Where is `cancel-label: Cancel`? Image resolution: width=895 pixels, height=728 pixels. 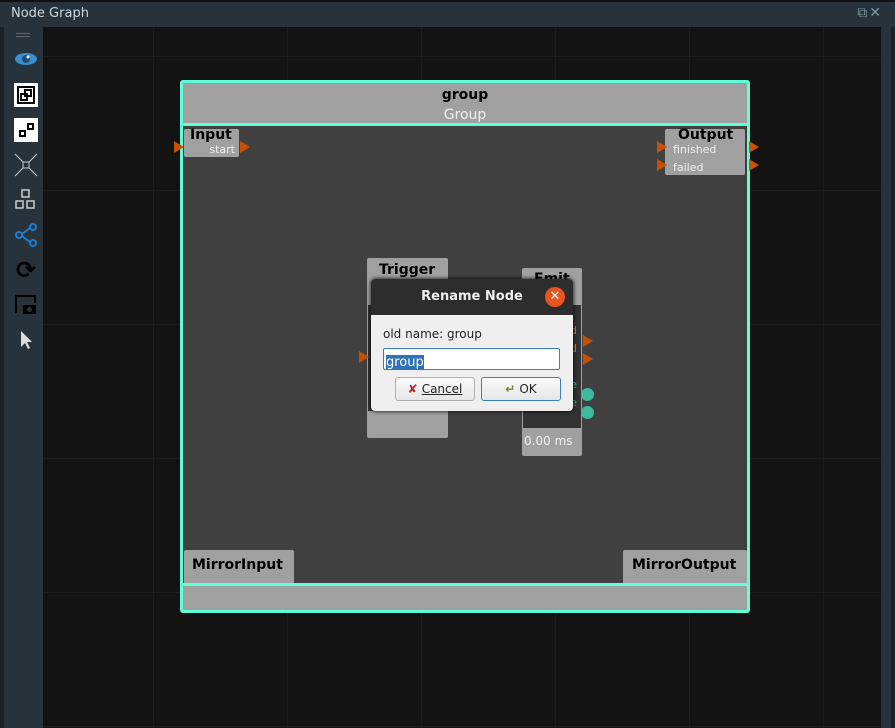 cancel-label: Cancel is located at coordinates (442, 389).